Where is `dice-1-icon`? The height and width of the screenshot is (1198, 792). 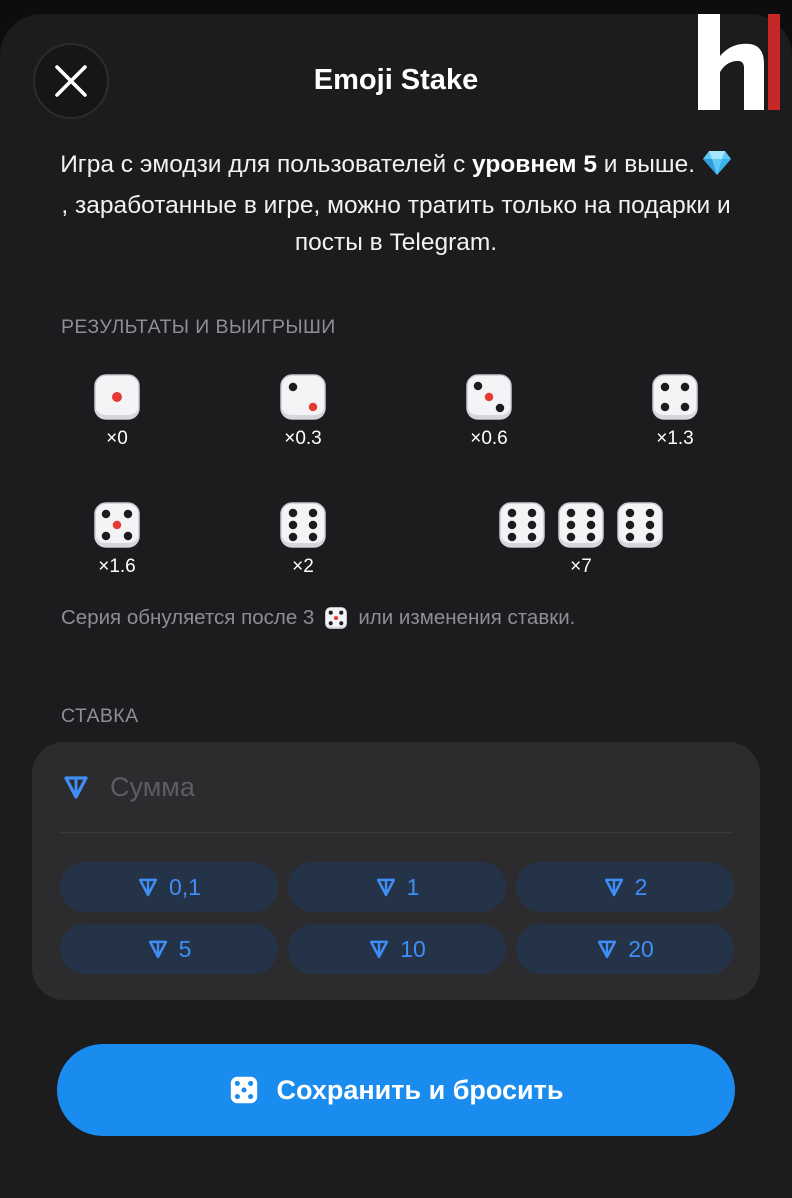
dice-1-icon is located at coordinates (117, 397).